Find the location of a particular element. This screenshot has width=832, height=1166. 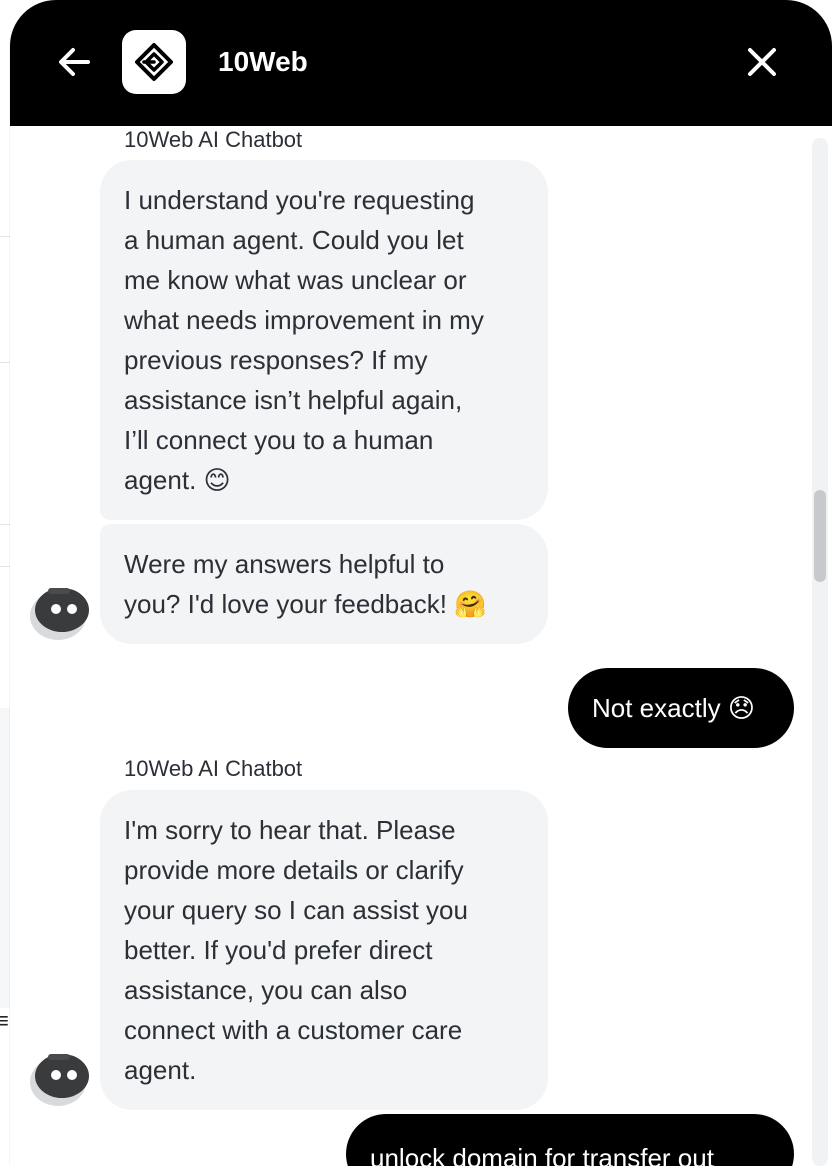

10web-logo-icon is located at coordinates (154, 62).